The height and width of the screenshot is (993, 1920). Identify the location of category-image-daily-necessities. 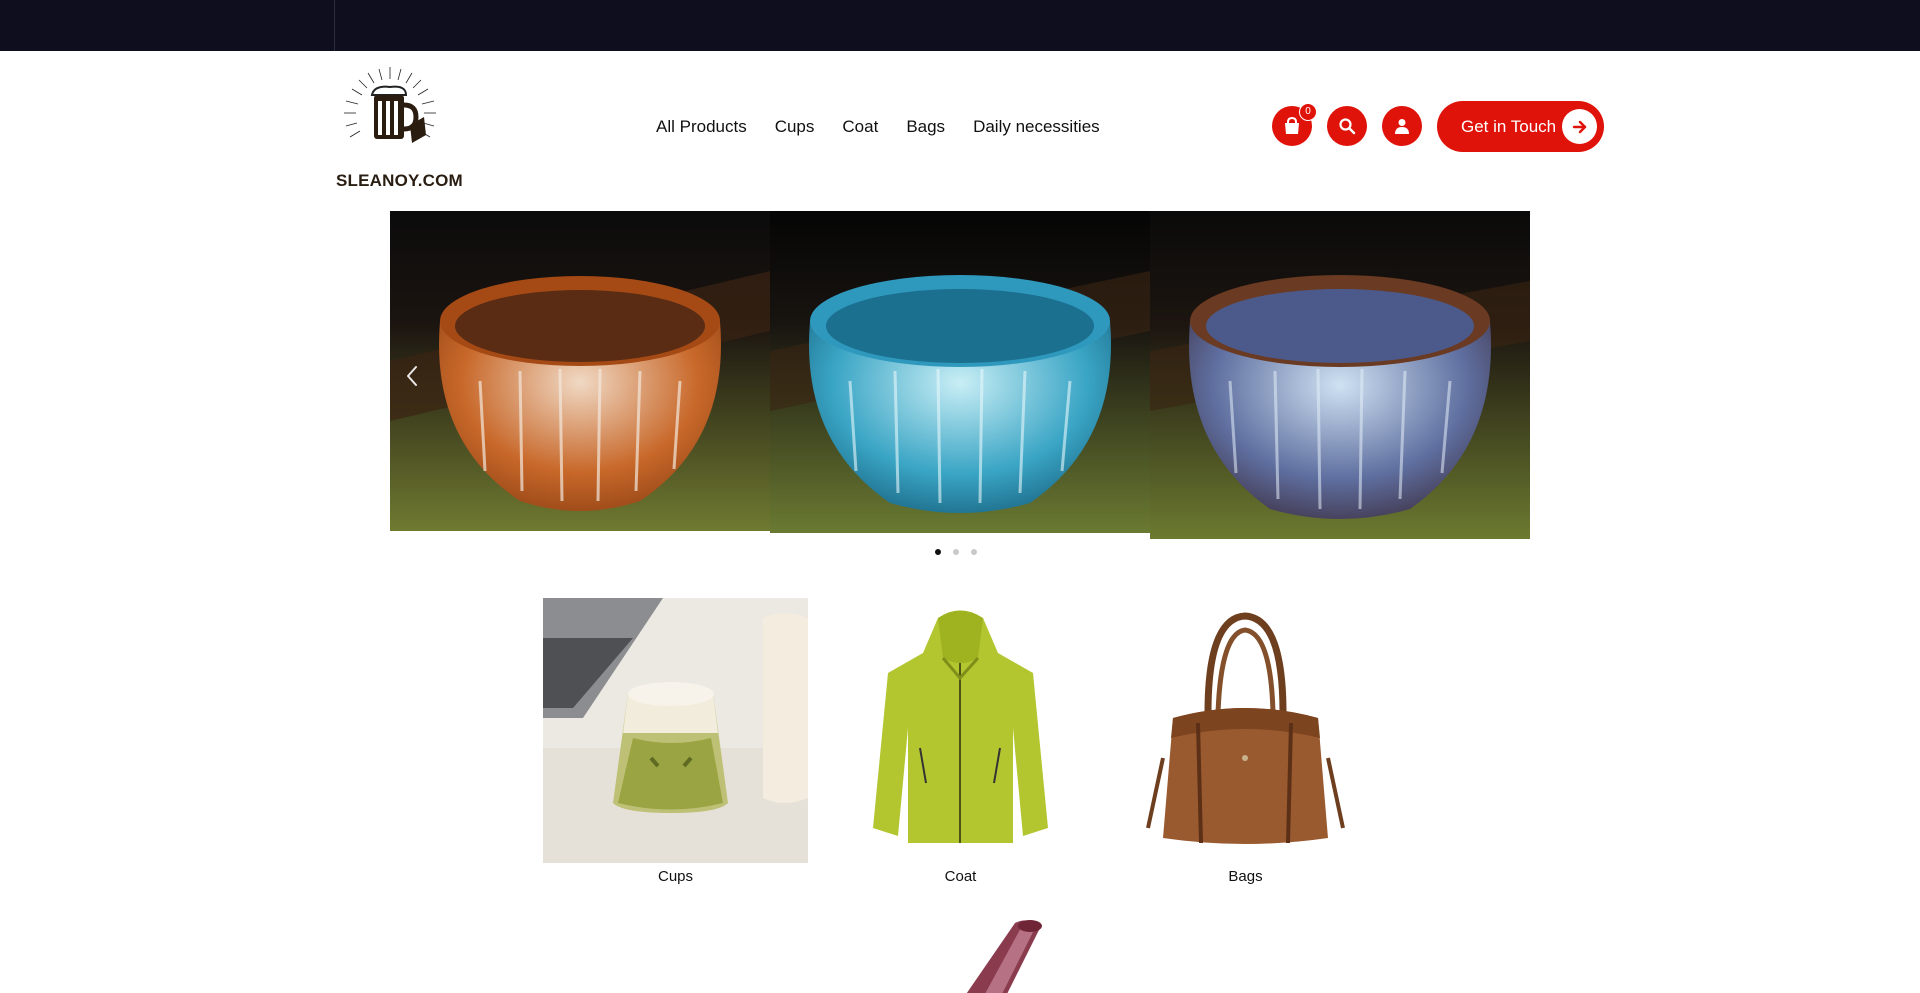
(995, 955).